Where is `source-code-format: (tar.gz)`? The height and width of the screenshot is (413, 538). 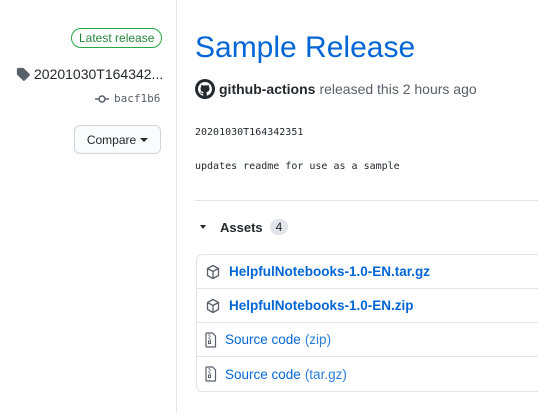
source-code-format: (tar.gz) is located at coordinates (325, 374).